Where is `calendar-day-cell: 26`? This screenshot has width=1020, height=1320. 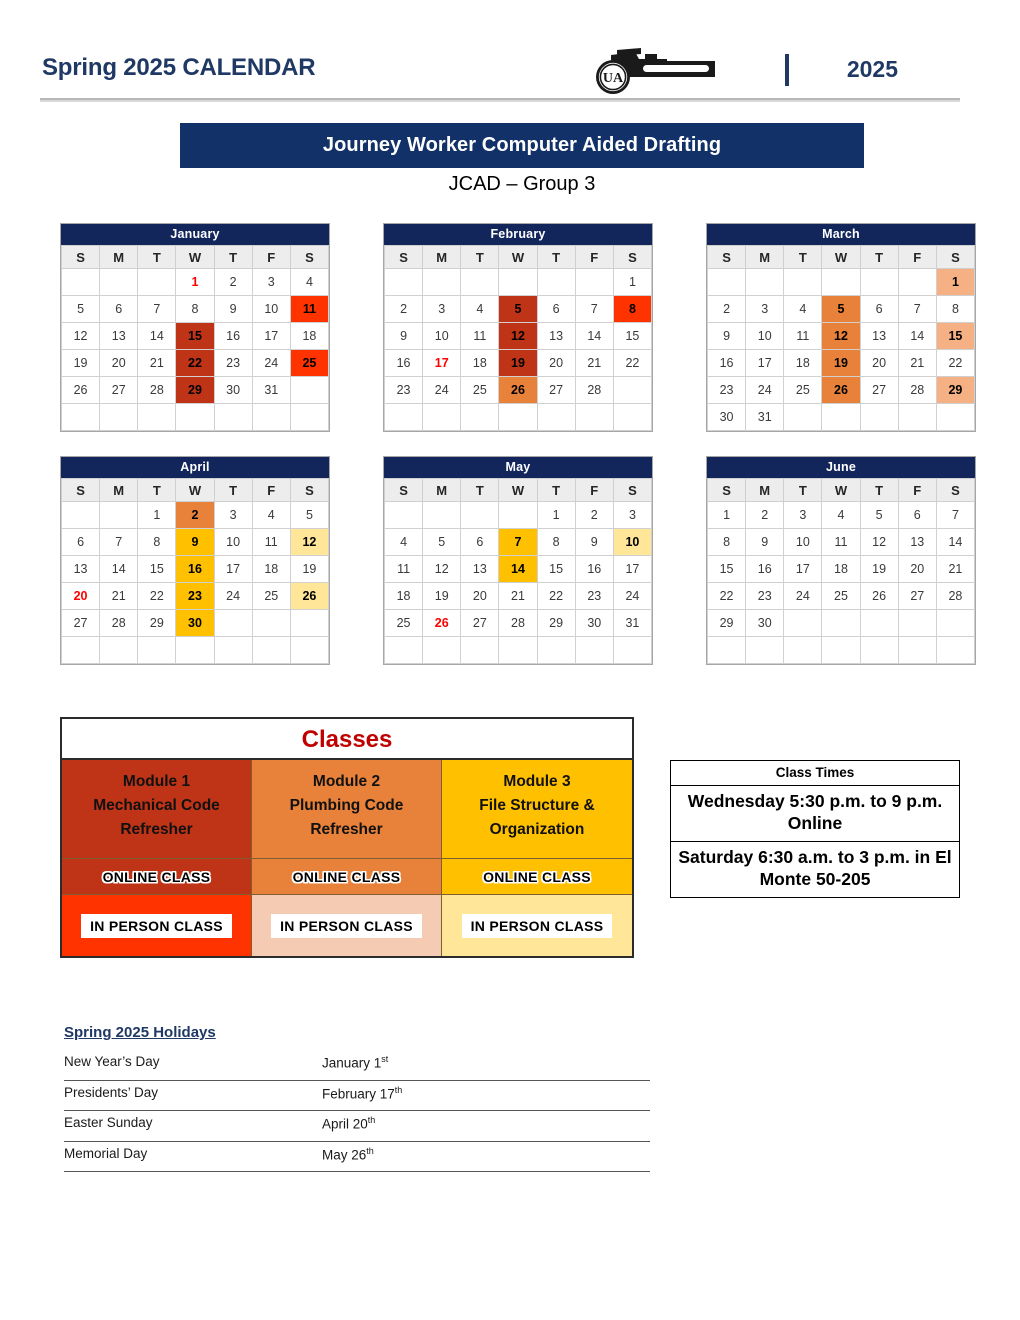 calendar-day-cell: 26 is located at coordinates (518, 390).